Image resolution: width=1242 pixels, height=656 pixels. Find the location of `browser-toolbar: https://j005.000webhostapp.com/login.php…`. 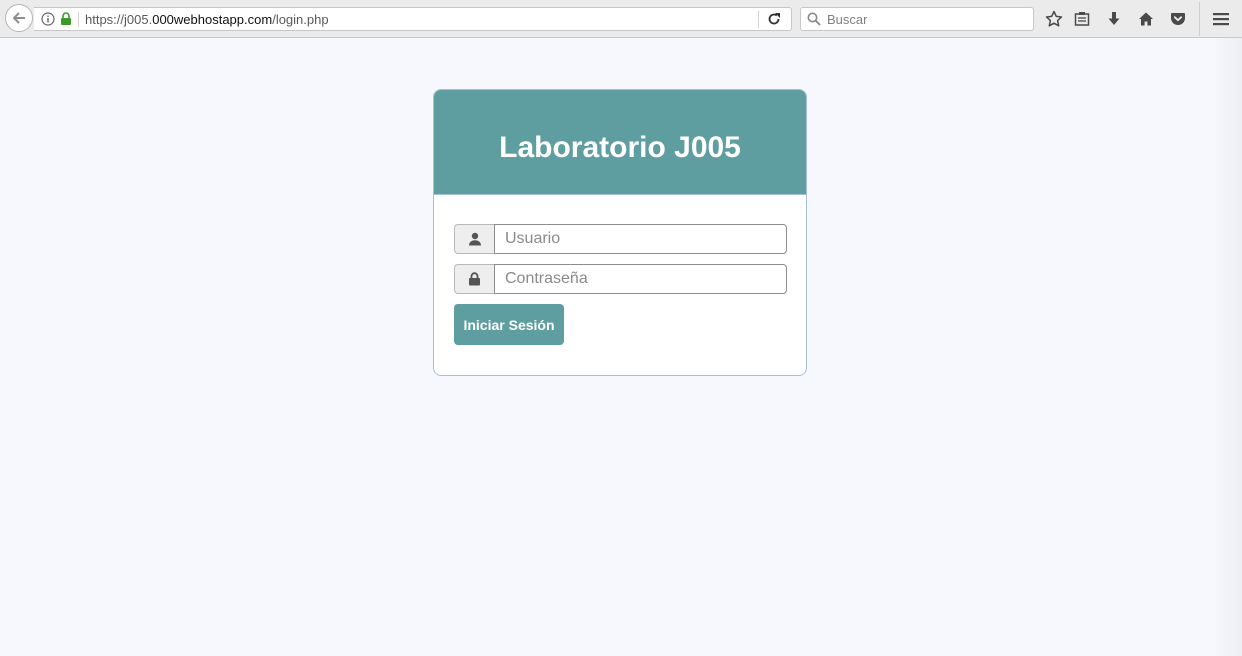

browser-toolbar: https://j005.000webhostapp.com/login.php… is located at coordinates (621, 19).